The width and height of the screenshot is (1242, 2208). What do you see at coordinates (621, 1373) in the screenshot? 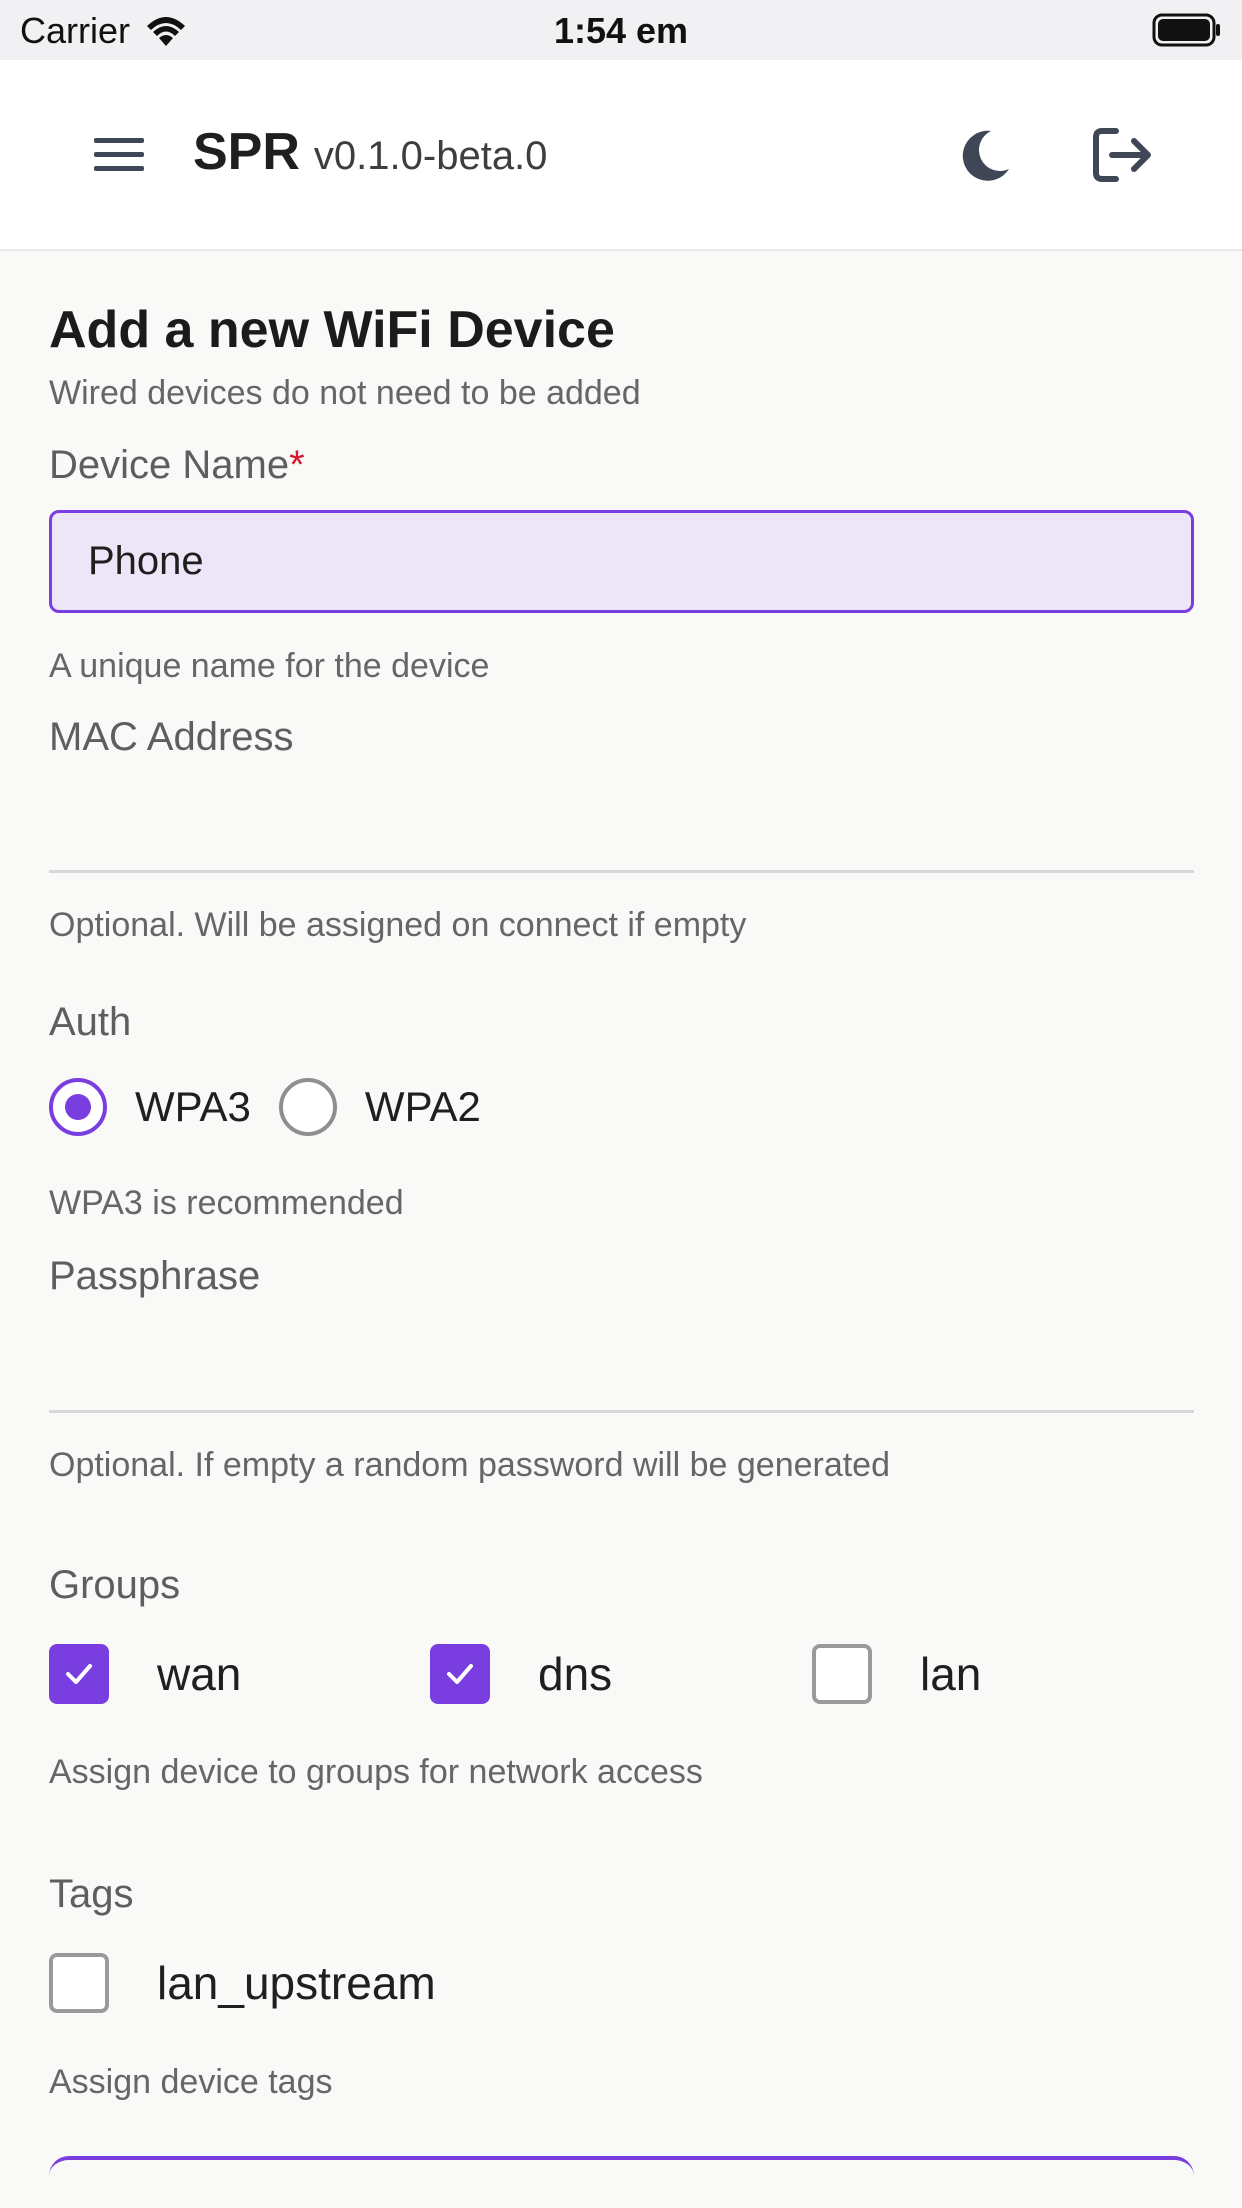
I see `passphrase-input` at bounding box center [621, 1373].